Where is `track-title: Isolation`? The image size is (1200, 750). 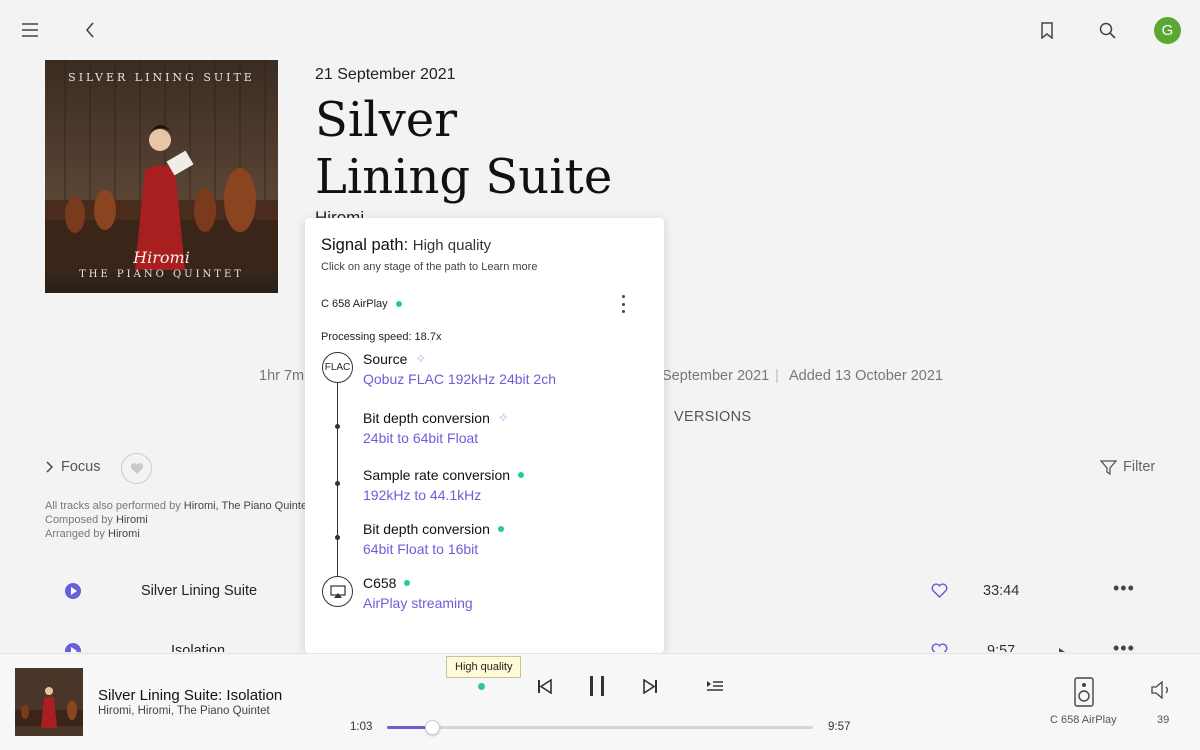 track-title: Isolation is located at coordinates (198, 647).